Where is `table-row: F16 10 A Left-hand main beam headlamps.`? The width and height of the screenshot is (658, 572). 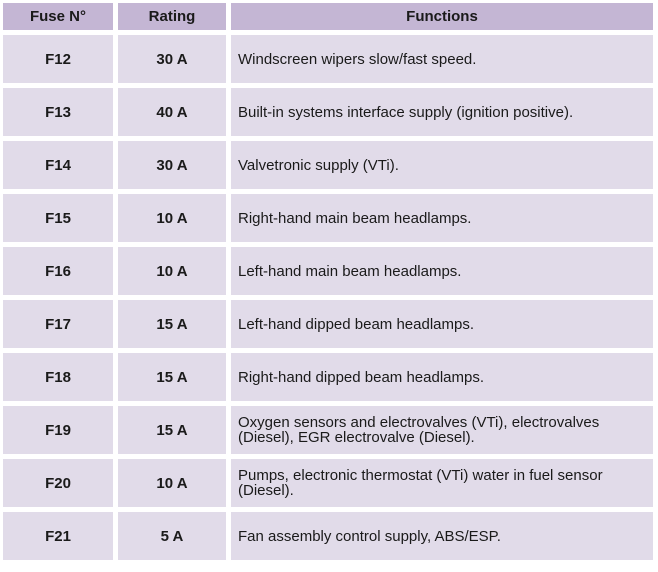 table-row: F16 10 A Left-hand main beam headlamps. is located at coordinates (328, 271).